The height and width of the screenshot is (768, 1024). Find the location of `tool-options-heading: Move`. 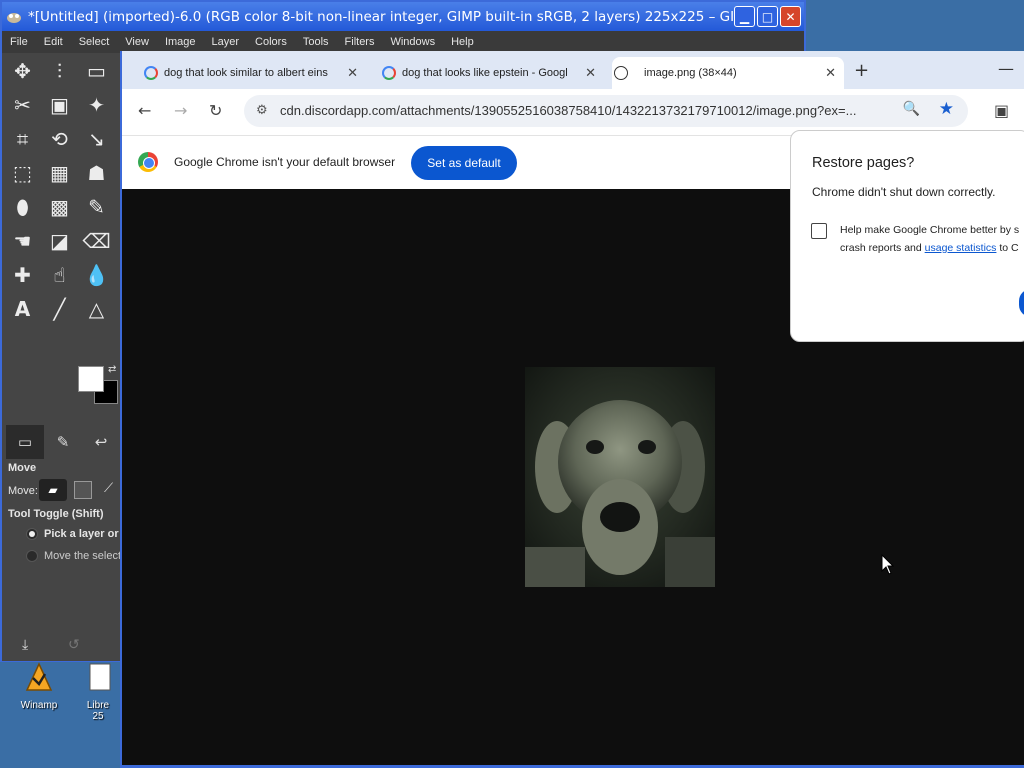

tool-options-heading: Move is located at coordinates (22, 468).